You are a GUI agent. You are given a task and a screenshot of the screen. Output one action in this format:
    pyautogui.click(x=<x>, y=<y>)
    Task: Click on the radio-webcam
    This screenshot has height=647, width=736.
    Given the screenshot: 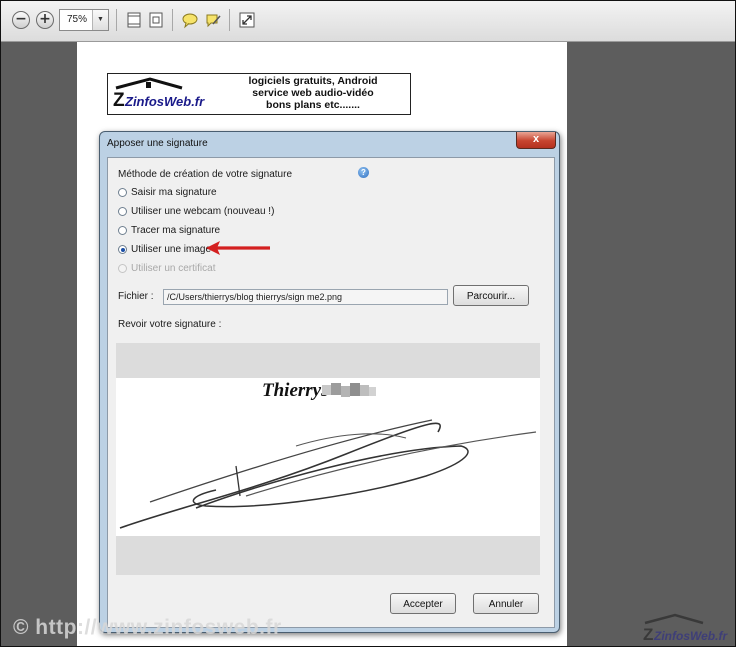 What is the action you would take?
    pyautogui.click(x=122, y=211)
    